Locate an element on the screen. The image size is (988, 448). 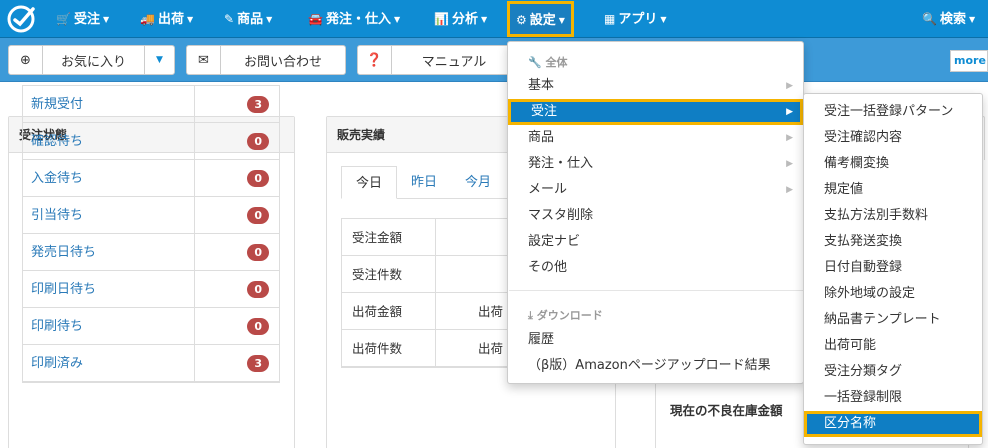
menu-item-amazon-upload-result: （β版）Amazonページアップロード結果 is located at coordinates (655, 366).